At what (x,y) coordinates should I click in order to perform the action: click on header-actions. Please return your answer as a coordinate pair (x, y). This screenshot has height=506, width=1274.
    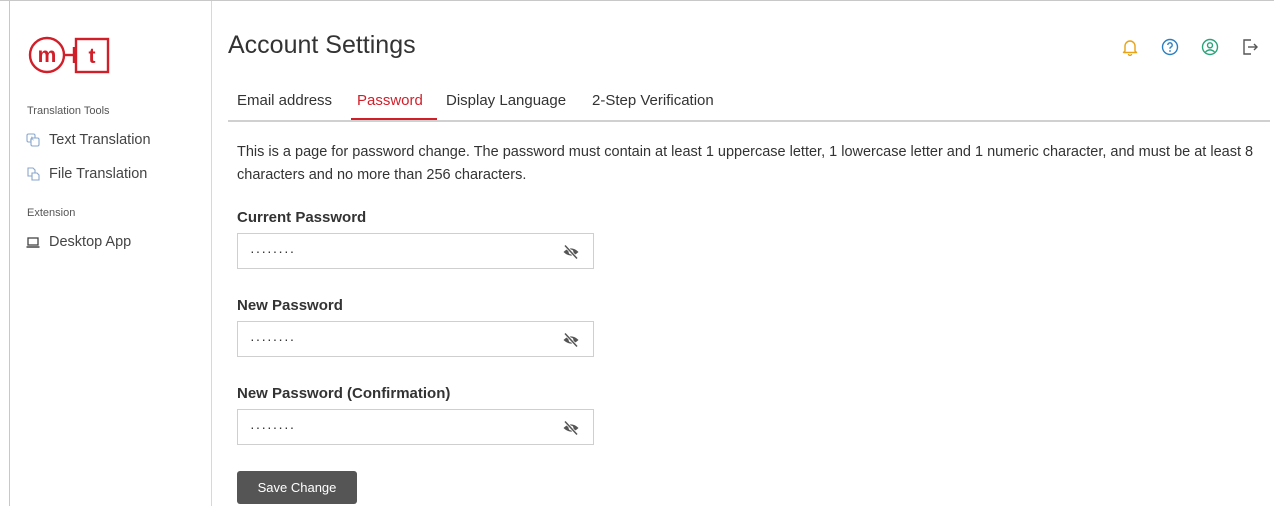
    Looking at the image, I should click on (1180, 47).